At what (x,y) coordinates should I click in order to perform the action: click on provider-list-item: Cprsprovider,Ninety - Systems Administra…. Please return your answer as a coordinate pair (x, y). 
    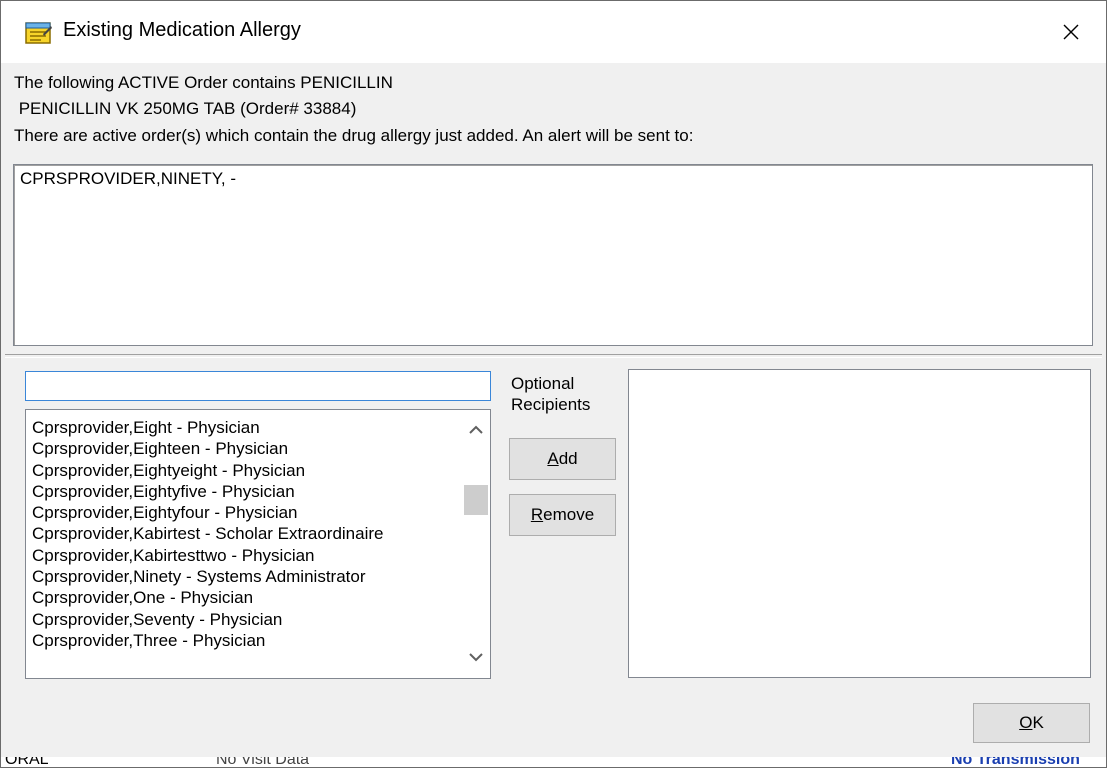
    Looking at the image, I should click on (207, 576).